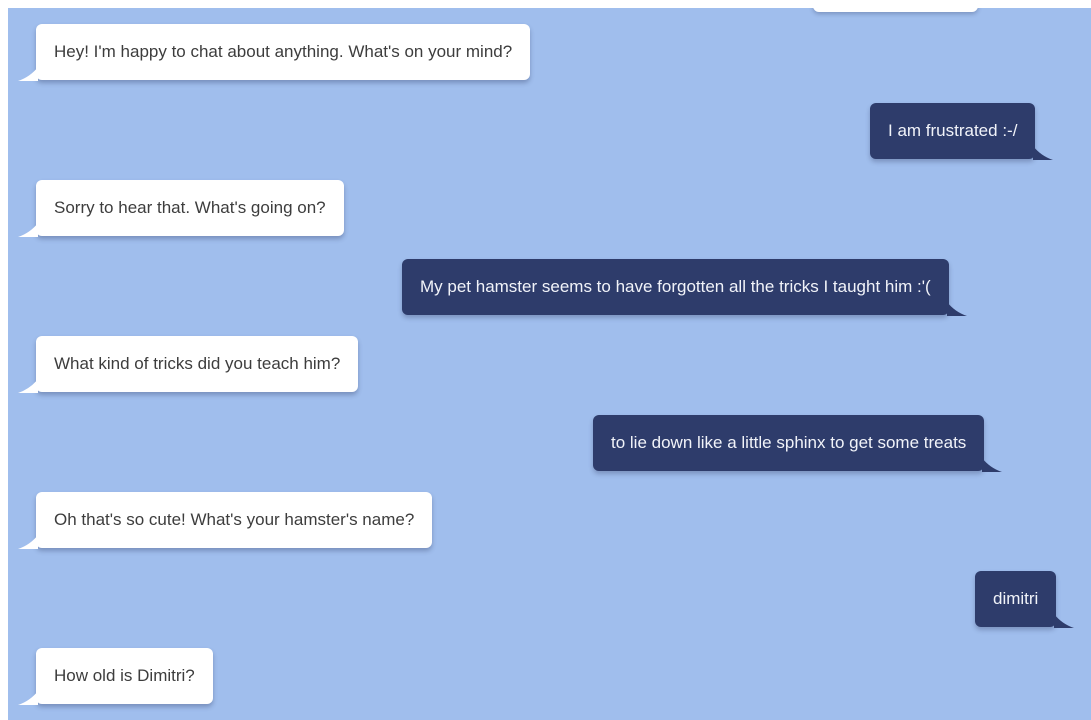 The image size is (1091, 720). I want to click on message-text: Sorry to hear that. What's going on?, so click(190, 207).